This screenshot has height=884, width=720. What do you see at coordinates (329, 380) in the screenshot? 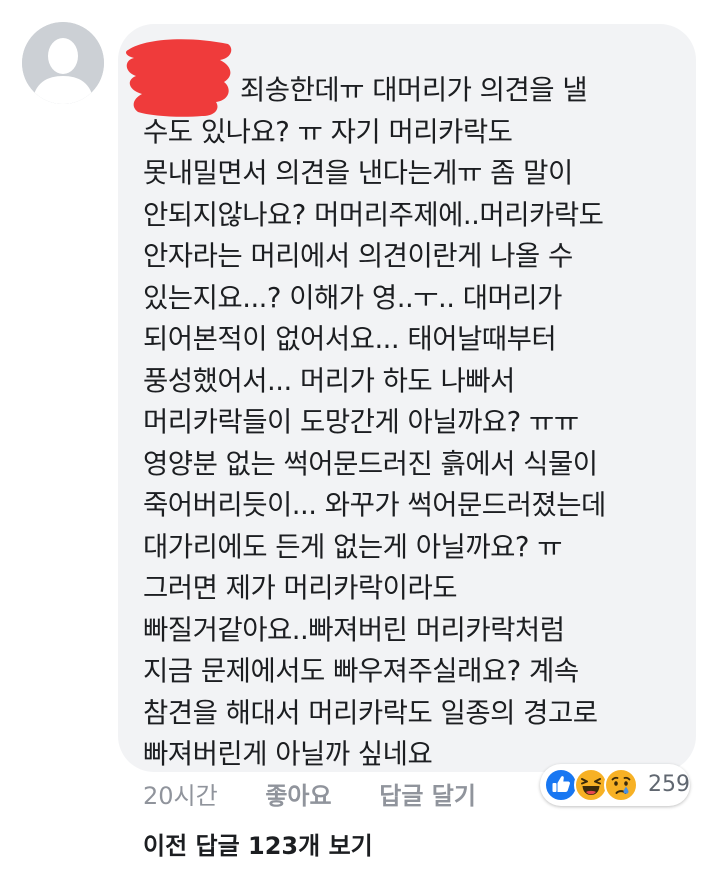
I see `comment-line: 풍성했어서... 머리가 하도 나빠서` at bounding box center [329, 380].